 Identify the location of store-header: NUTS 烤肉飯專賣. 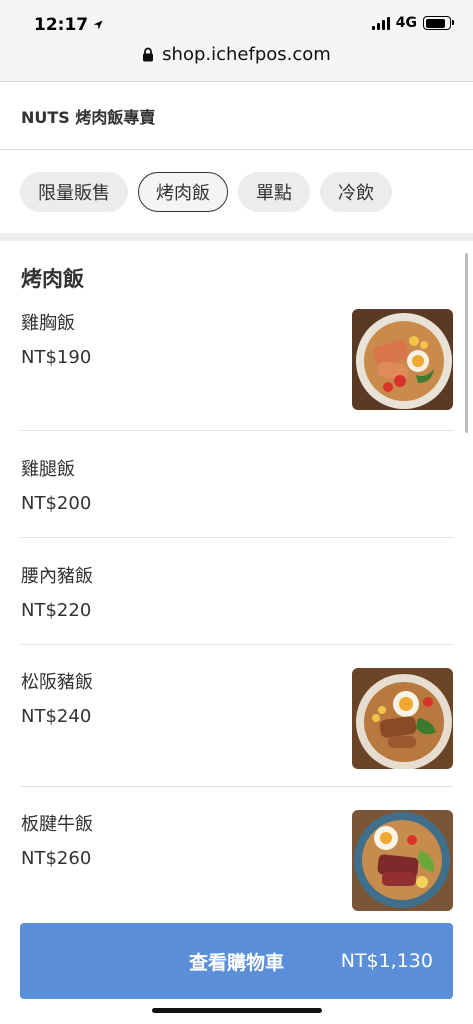
(236, 116).